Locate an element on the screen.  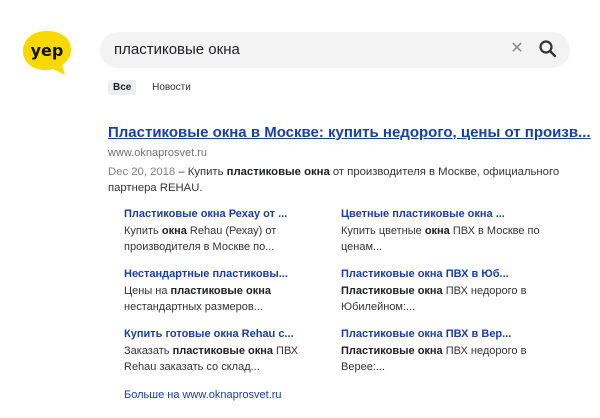
search-tabs: Все Новости is located at coordinates (156, 87).